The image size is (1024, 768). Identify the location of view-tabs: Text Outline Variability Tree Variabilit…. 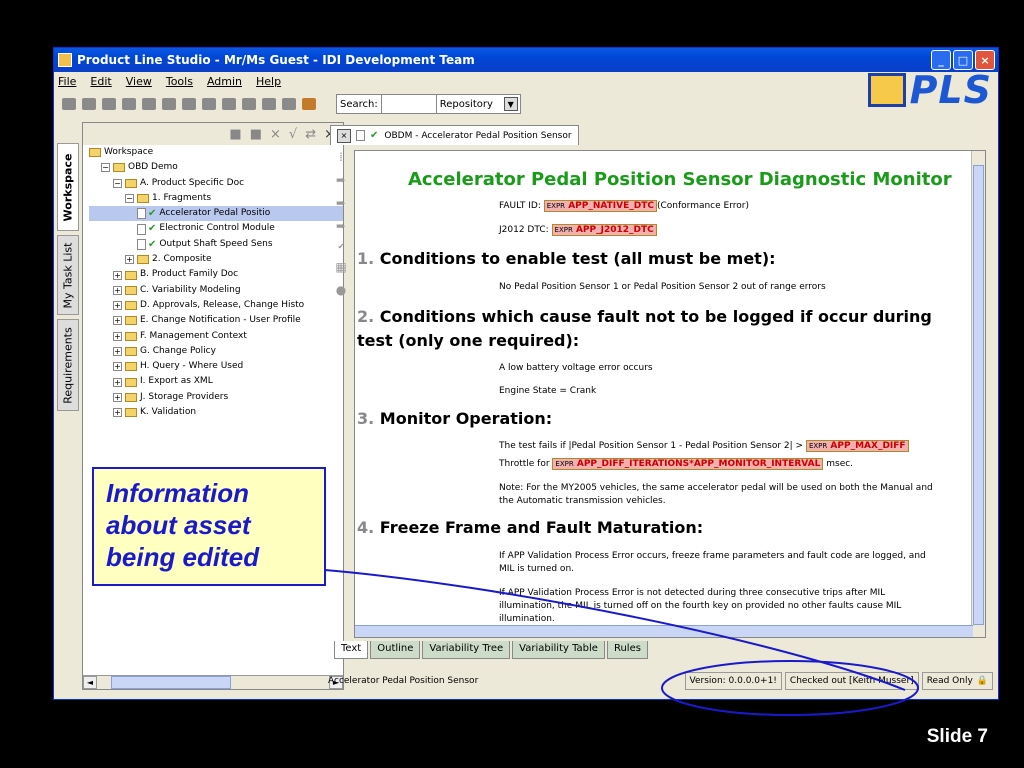
(491, 650).